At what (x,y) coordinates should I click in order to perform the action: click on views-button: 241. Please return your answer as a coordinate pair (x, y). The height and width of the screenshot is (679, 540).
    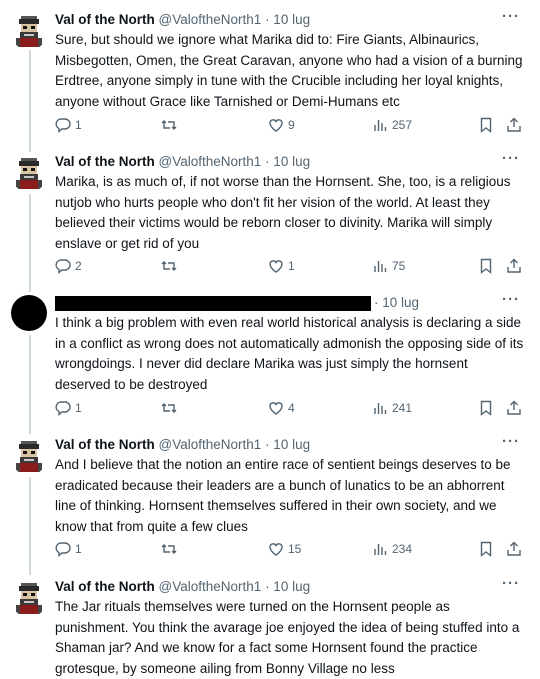
    Looking at the image, I should click on (392, 408).